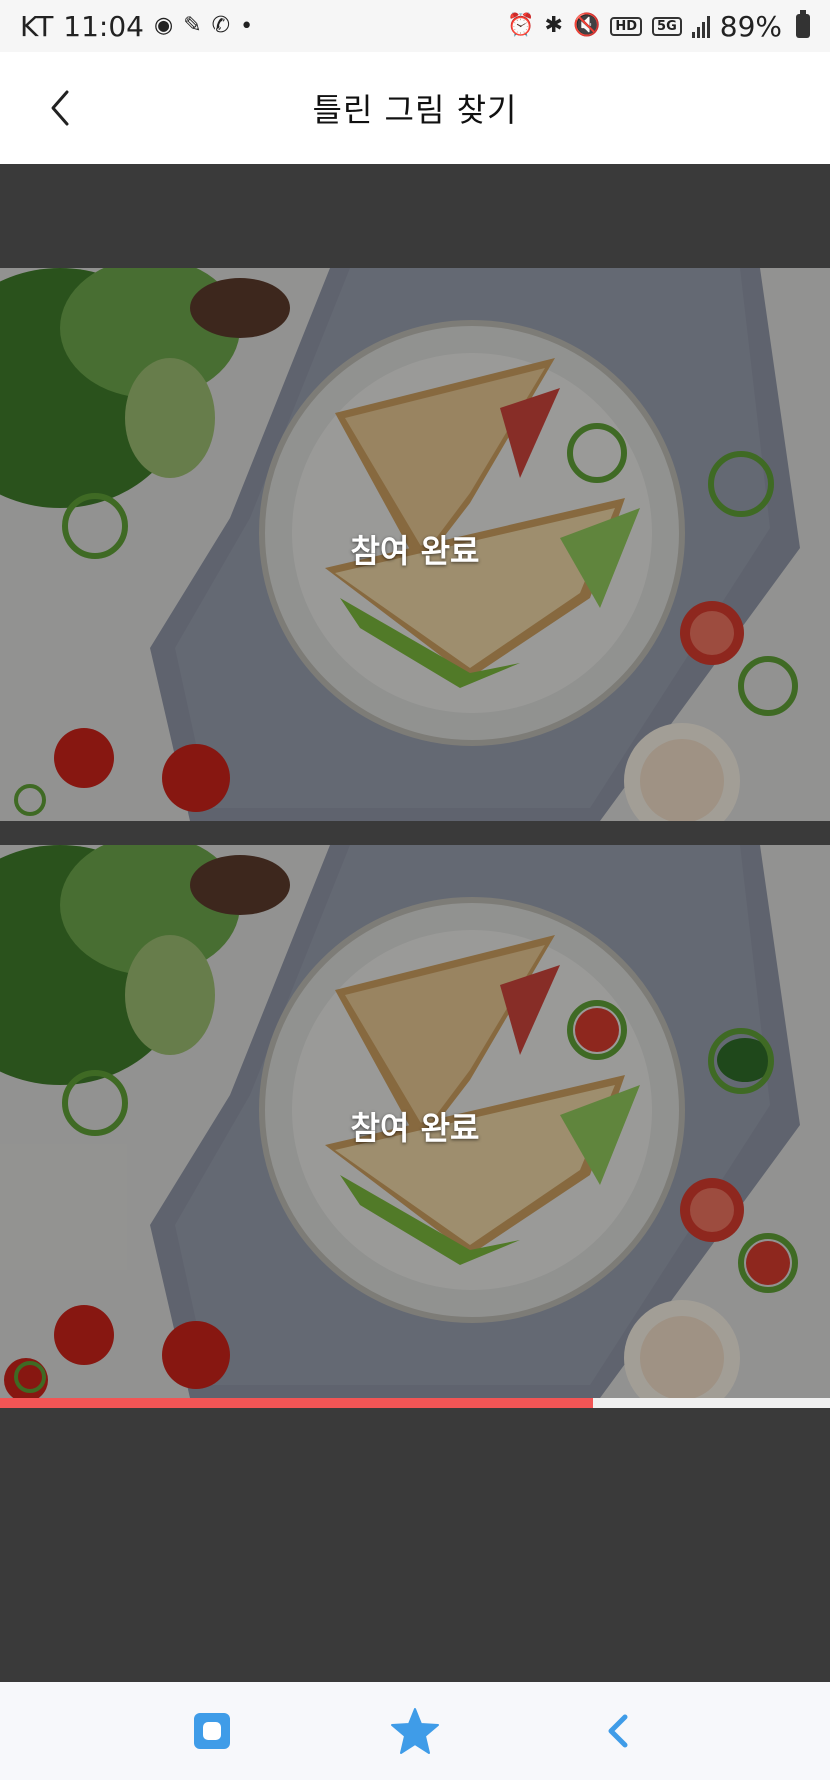 Image resolution: width=830 pixels, height=1780 pixels. I want to click on nav-home-button, so click(212, 1731).